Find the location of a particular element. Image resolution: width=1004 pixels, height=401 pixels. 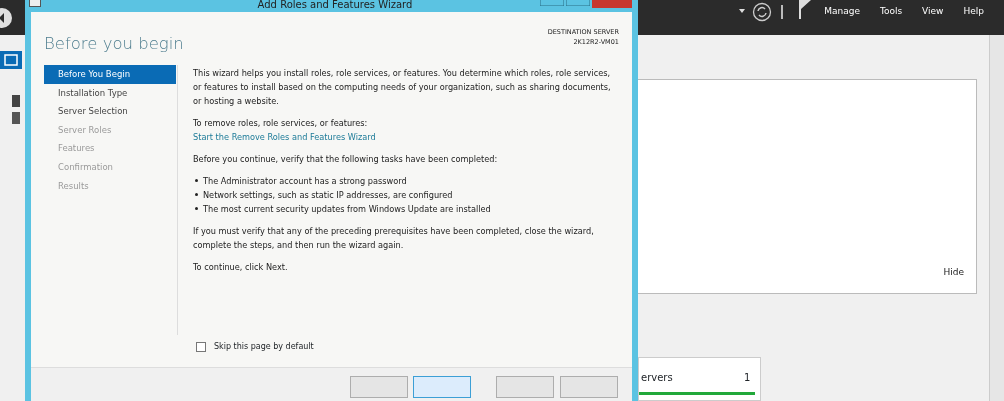

tile-label: ervers is located at coordinates (657, 378).